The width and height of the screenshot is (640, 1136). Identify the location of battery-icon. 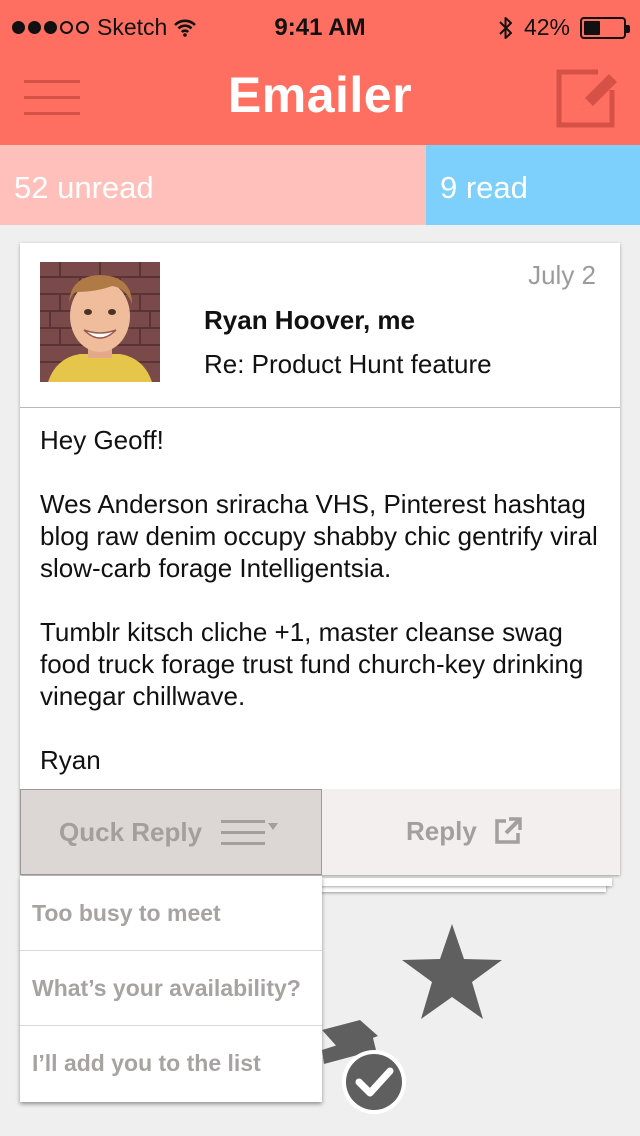
(605, 27).